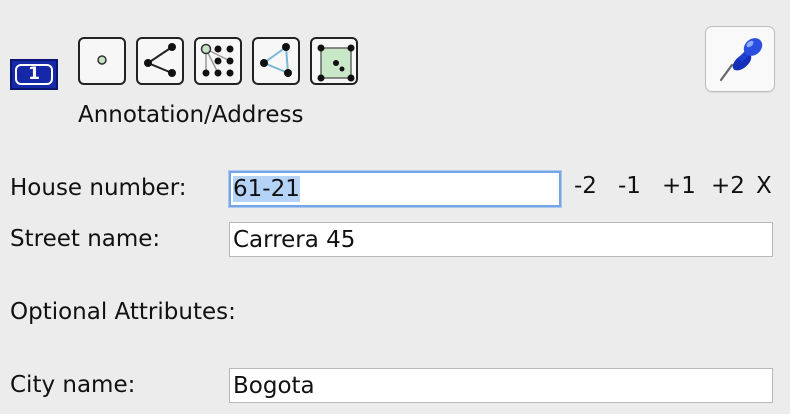 The height and width of the screenshot is (414, 790). Describe the element at coordinates (218, 61) in the screenshot. I see `multipolygon-icon` at that location.